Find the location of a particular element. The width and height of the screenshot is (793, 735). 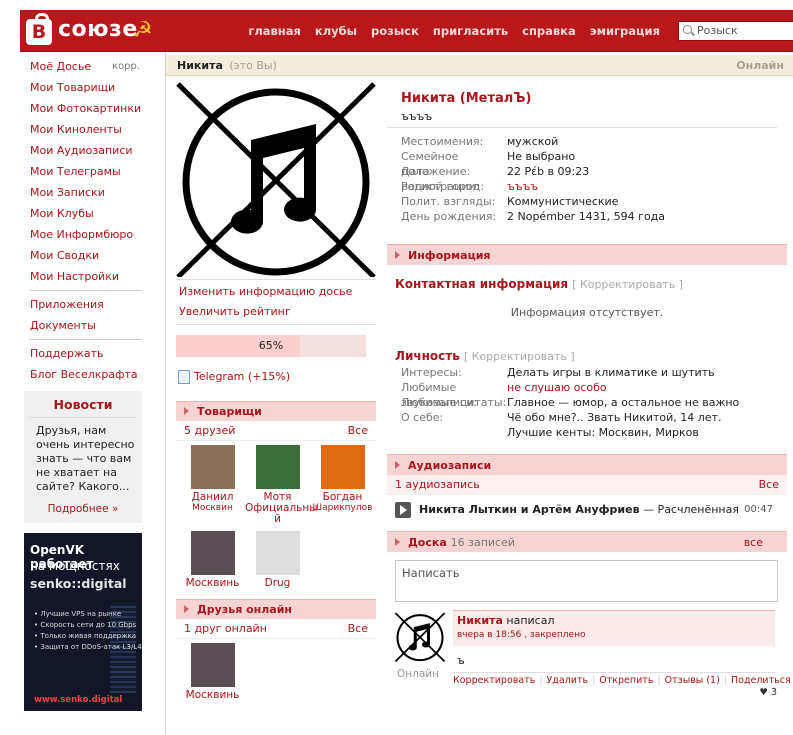

edit-dossier-link: Изменить информацию досье is located at coordinates (276, 292).